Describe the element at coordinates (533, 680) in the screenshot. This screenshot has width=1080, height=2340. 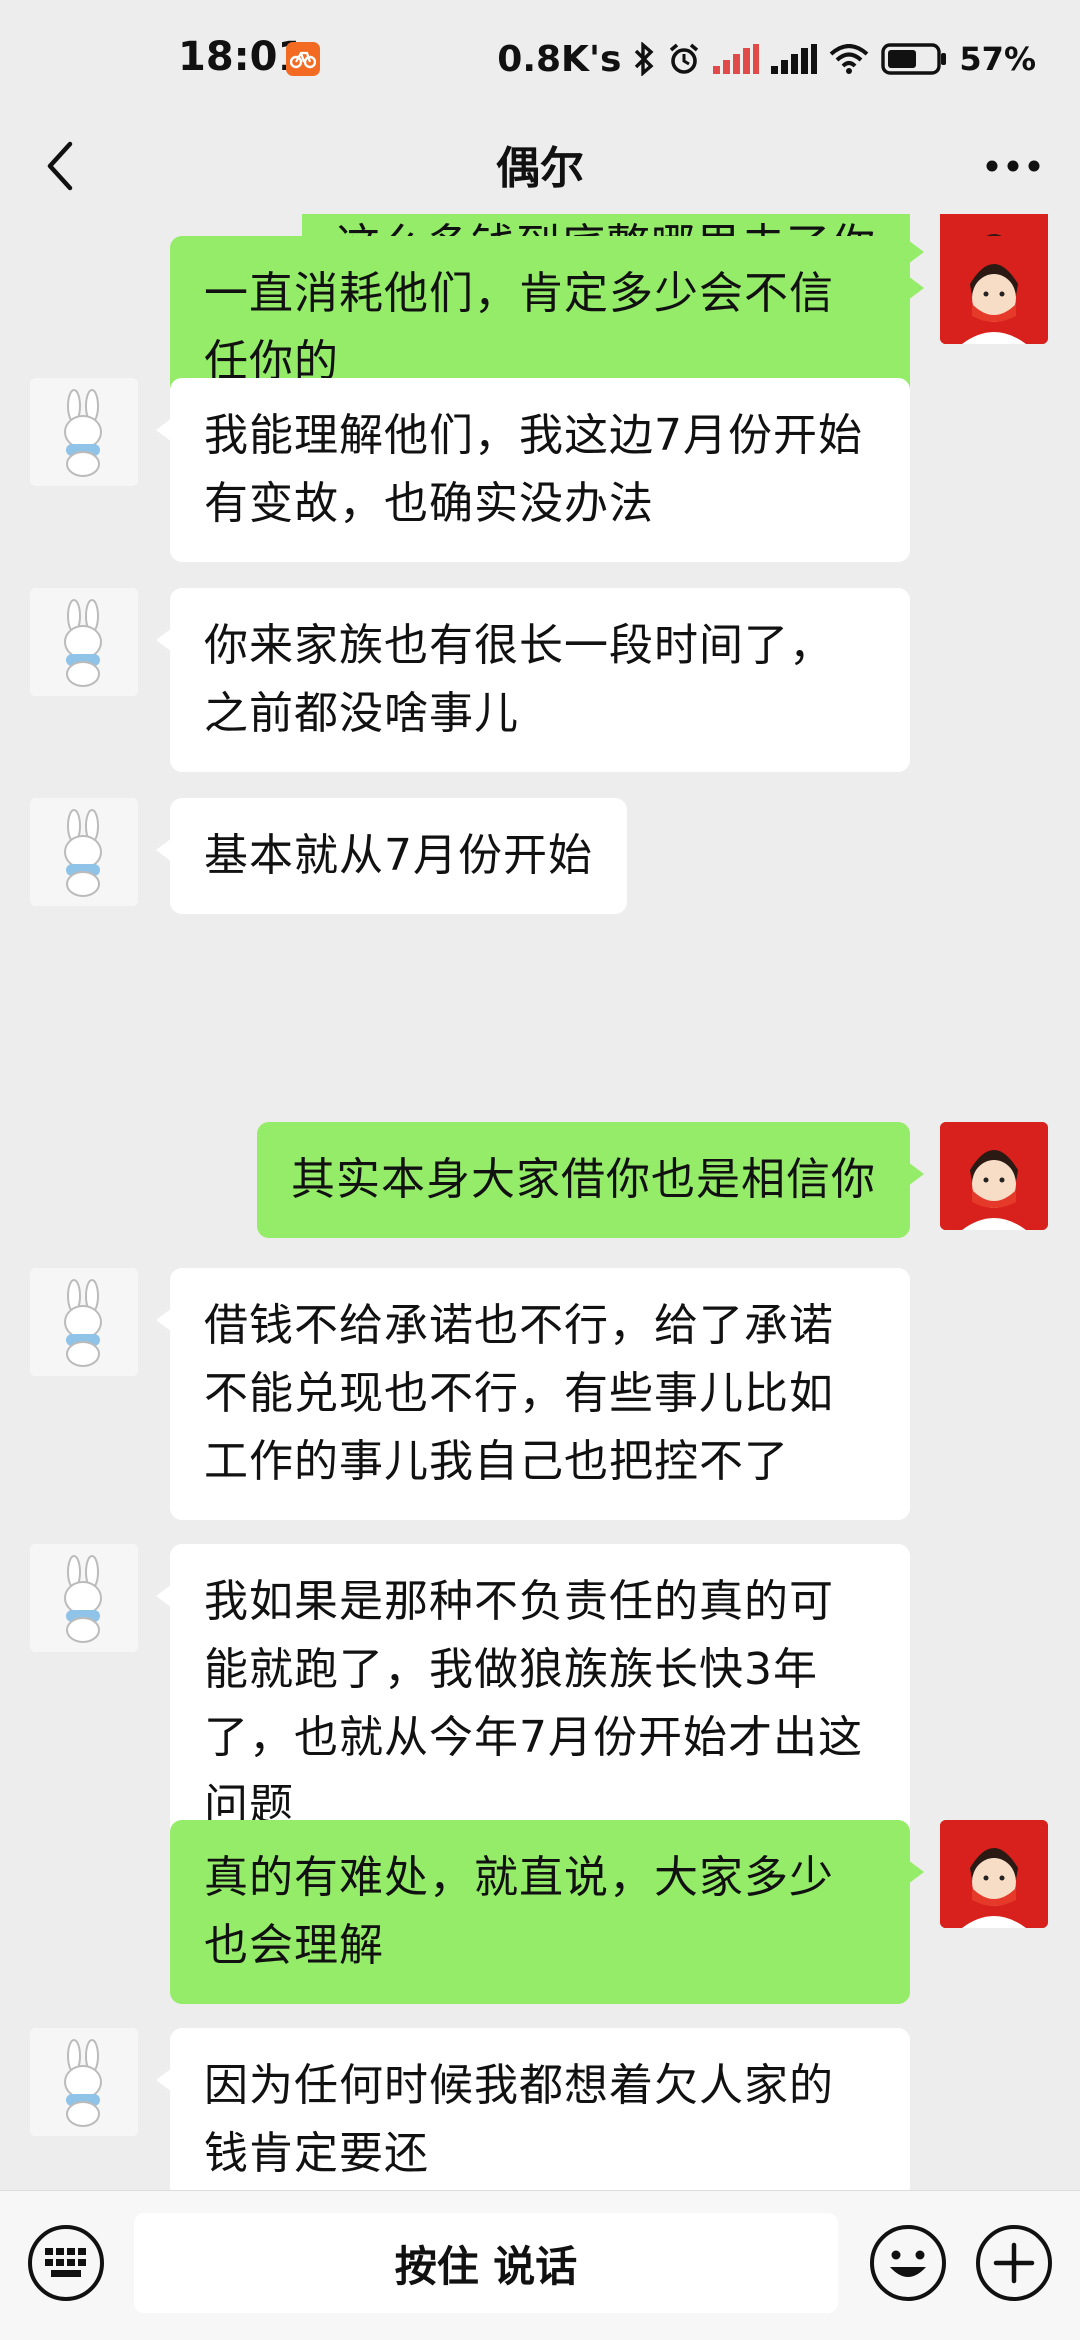
I see `incoming-bubble: 你来家族也有很长一段时间了，之前都没啥事儿` at that location.